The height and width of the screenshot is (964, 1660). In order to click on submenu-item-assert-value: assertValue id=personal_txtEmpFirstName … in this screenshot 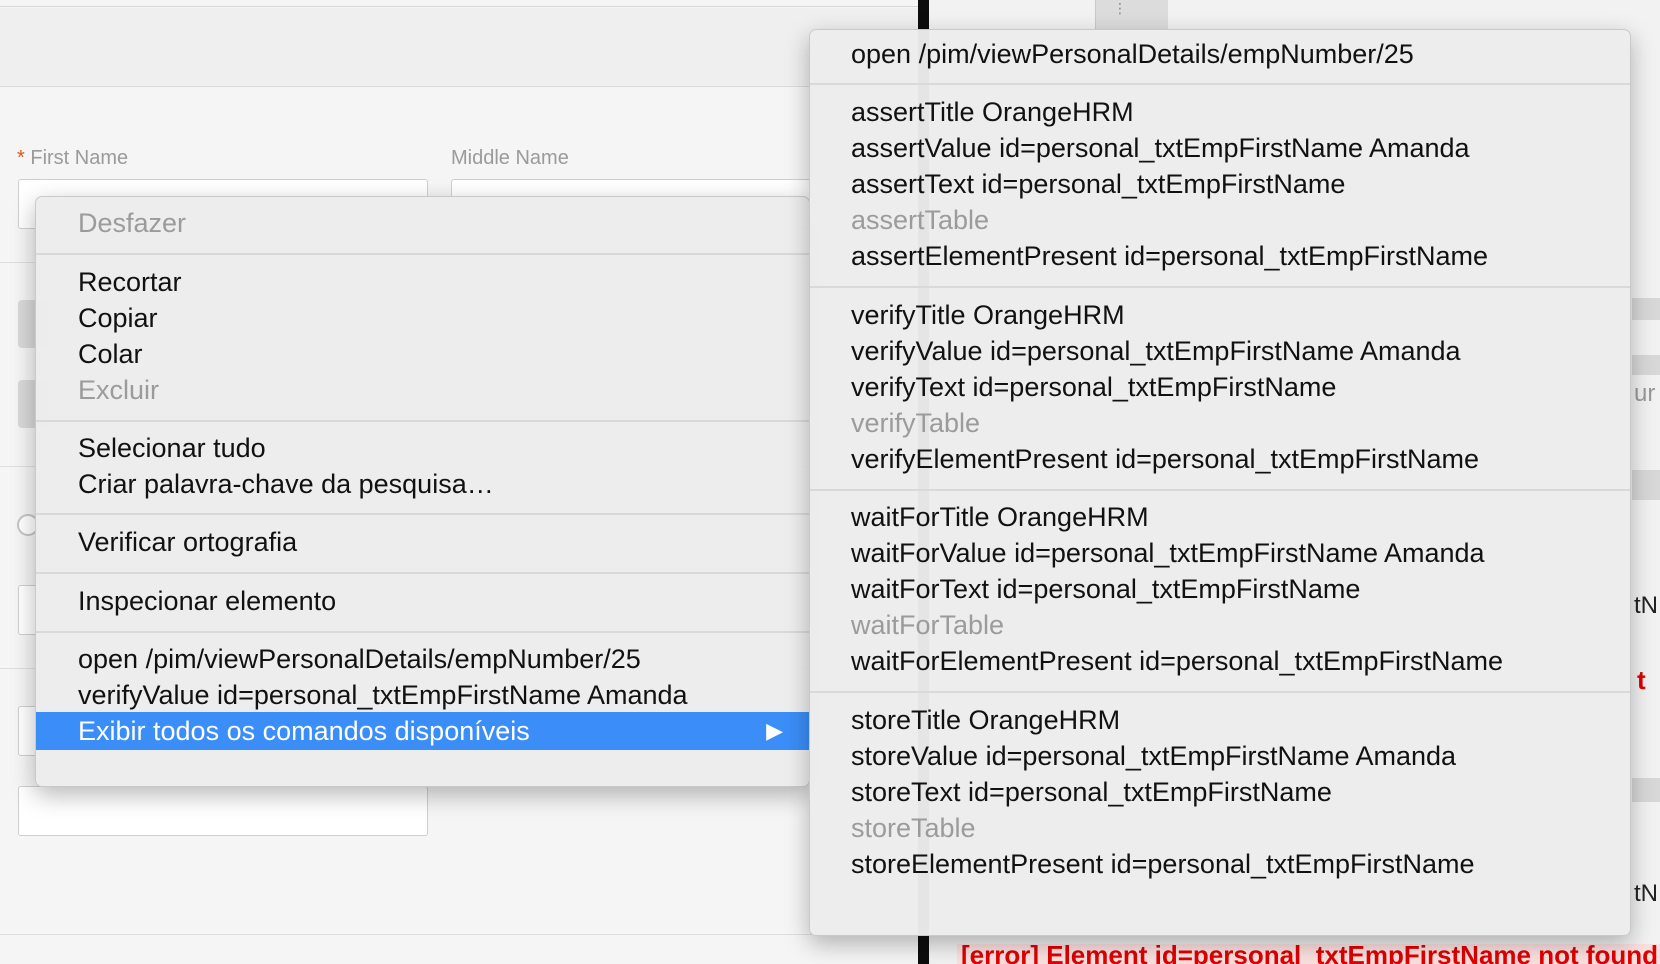, I will do `click(1220, 148)`.